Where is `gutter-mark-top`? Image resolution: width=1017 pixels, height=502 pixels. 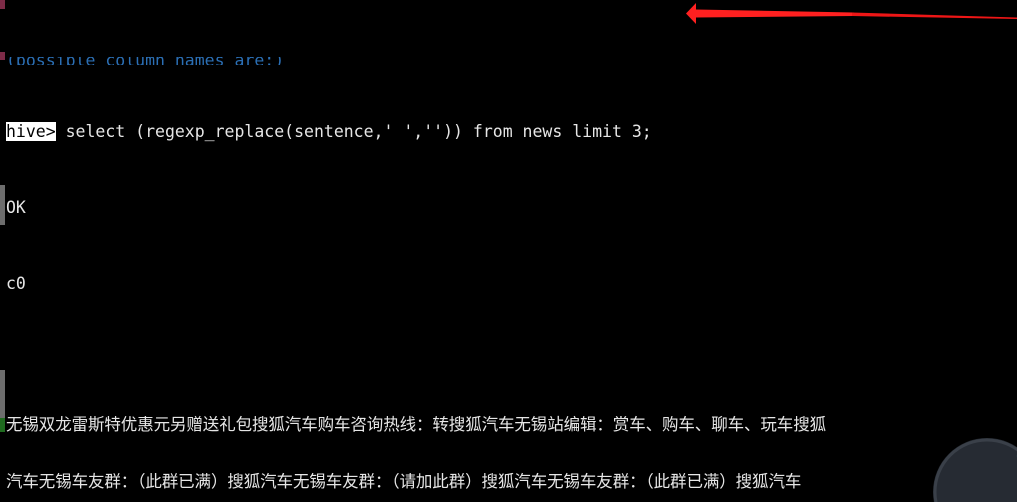
gutter-mark-top is located at coordinates (2, 4).